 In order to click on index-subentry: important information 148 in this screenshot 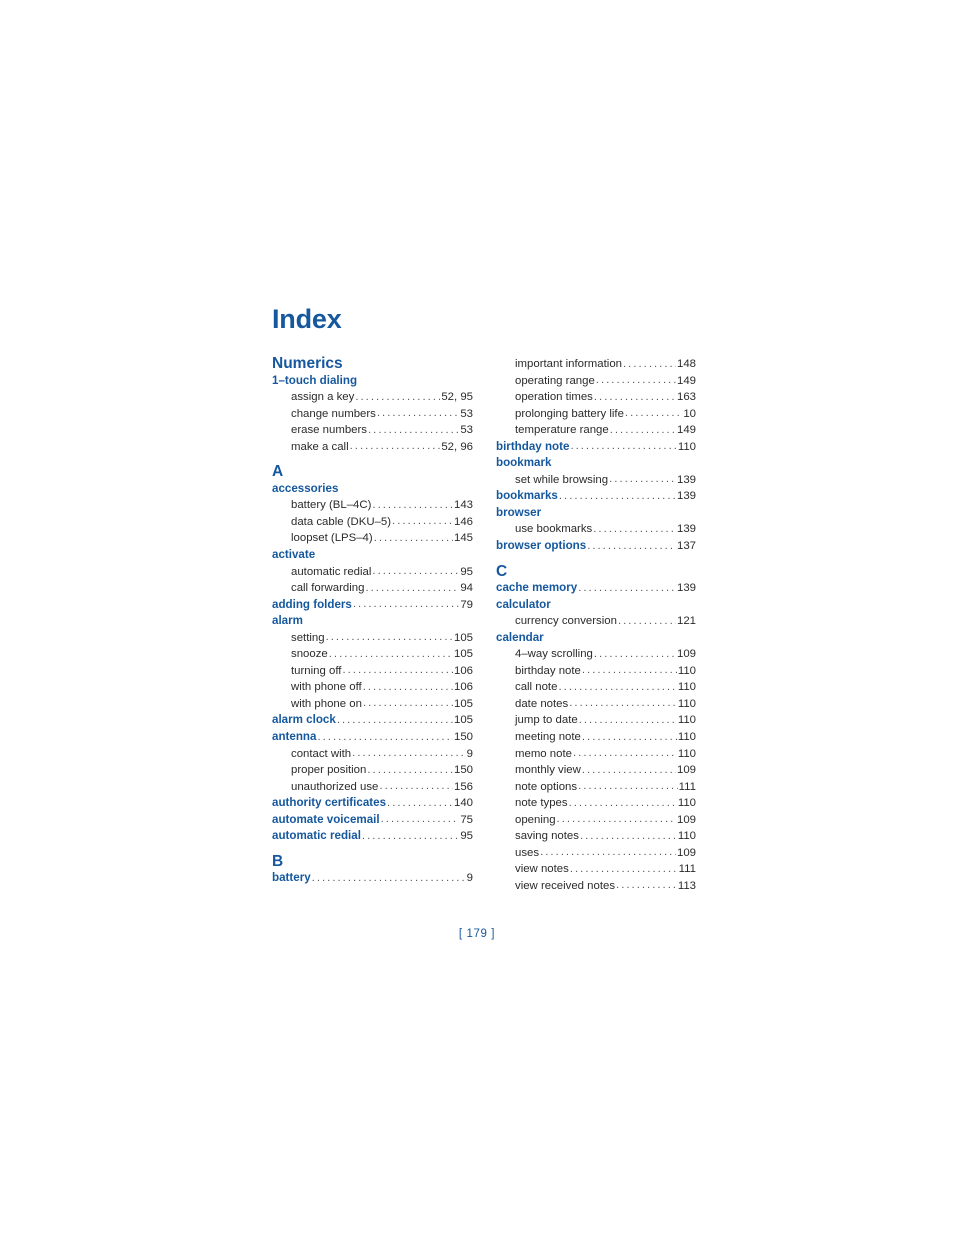, I will do `click(596, 364)`.